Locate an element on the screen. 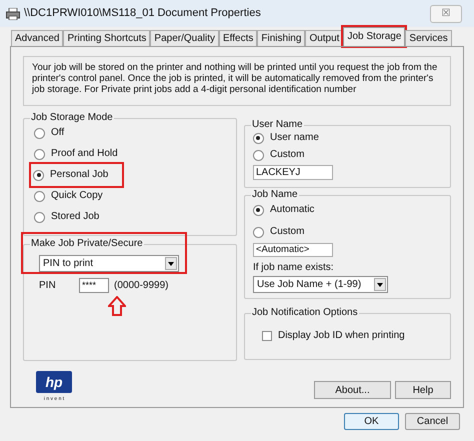  checkbox is located at coordinates (267, 335).